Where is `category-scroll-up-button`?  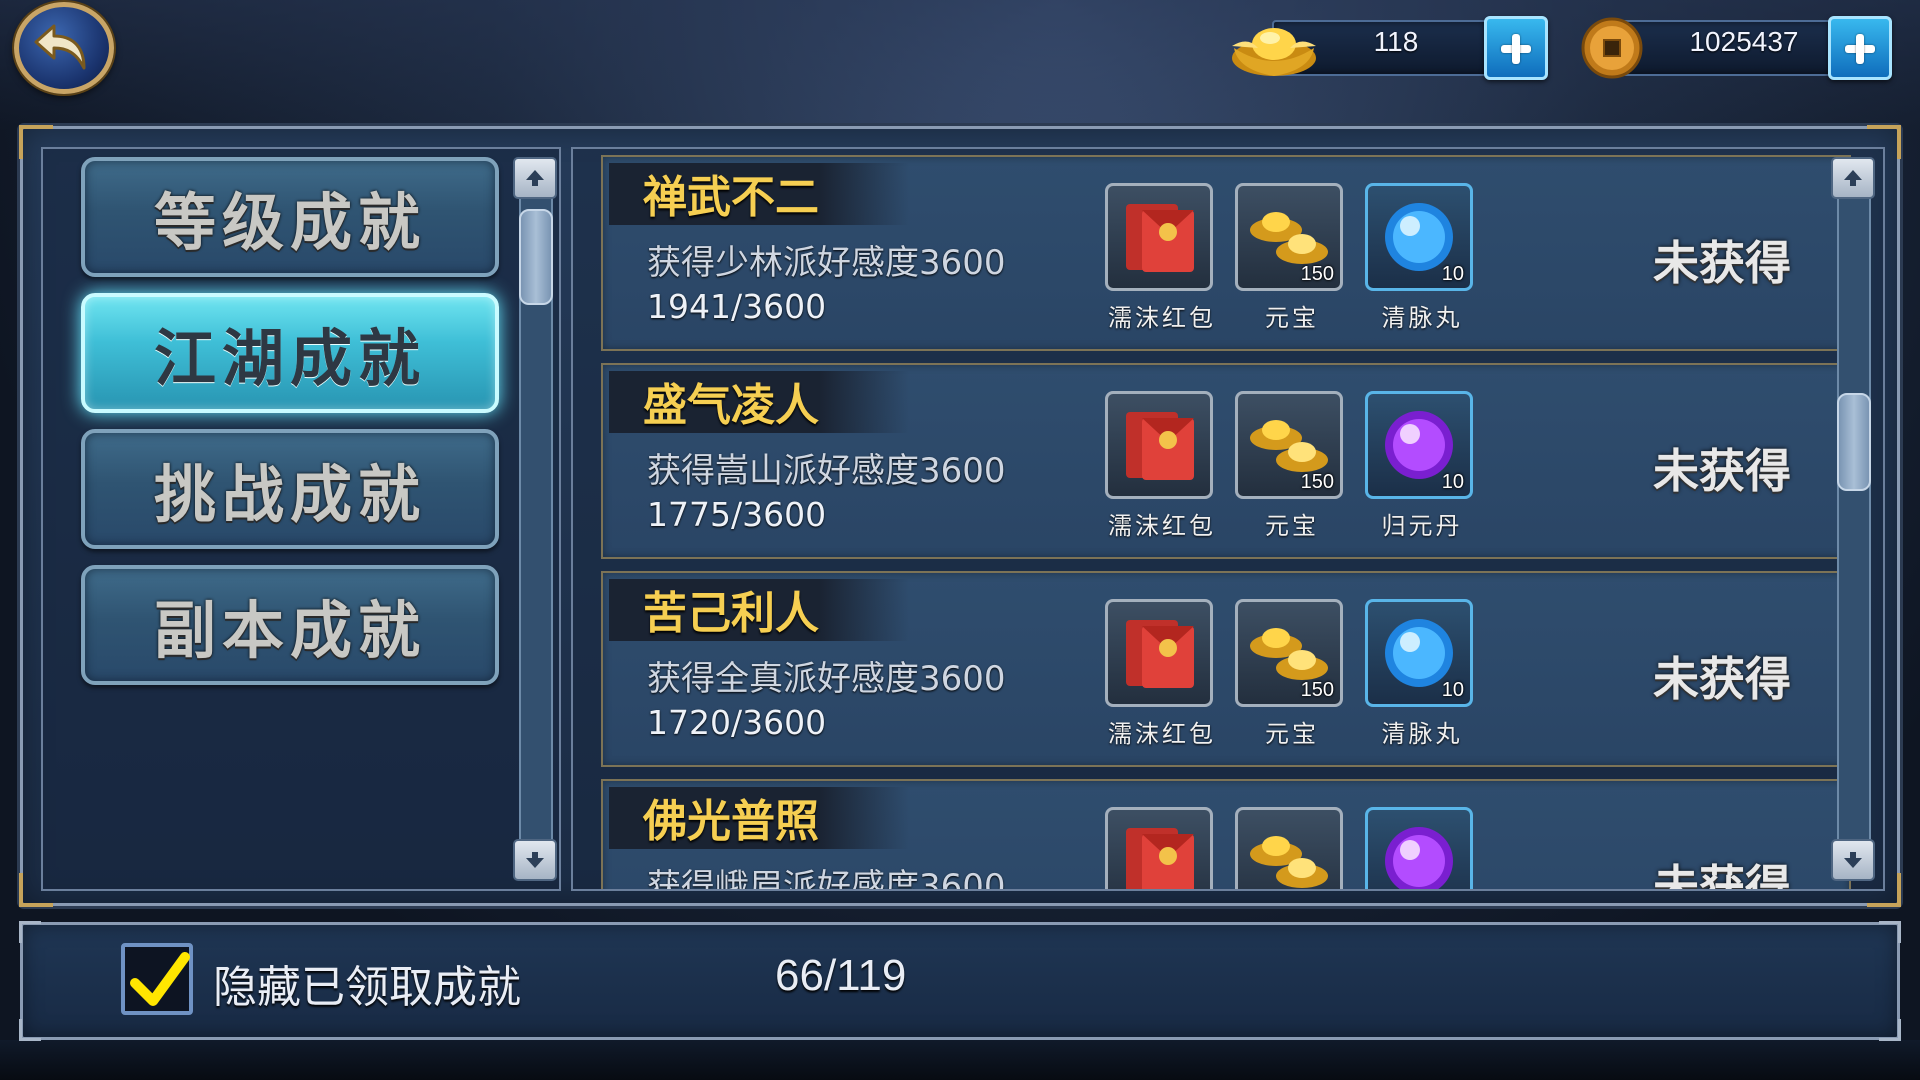 category-scroll-up-button is located at coordinates (535, 178).